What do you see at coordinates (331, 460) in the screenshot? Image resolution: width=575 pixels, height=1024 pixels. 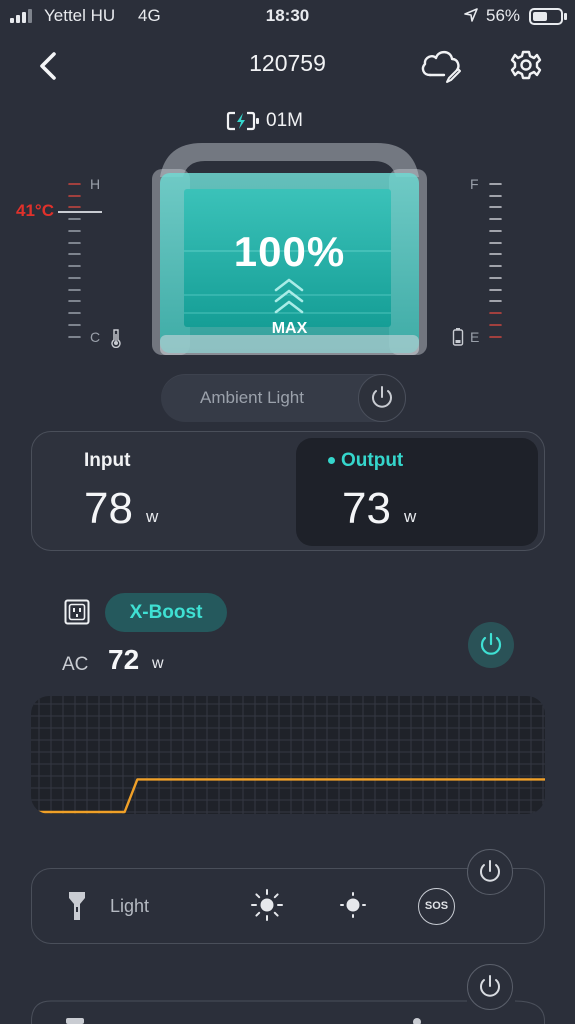 I see `output-active-dot` at bounding box center [331, 460].